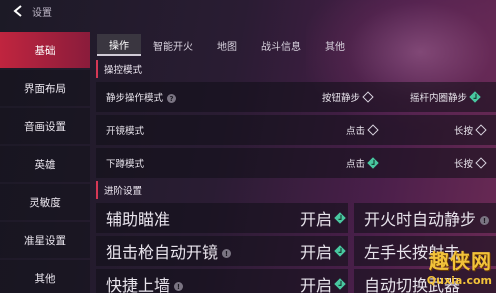  Describe the element at coordinates (119, 45) in the screenshot. I see `tab-operation: 操作` at that location.